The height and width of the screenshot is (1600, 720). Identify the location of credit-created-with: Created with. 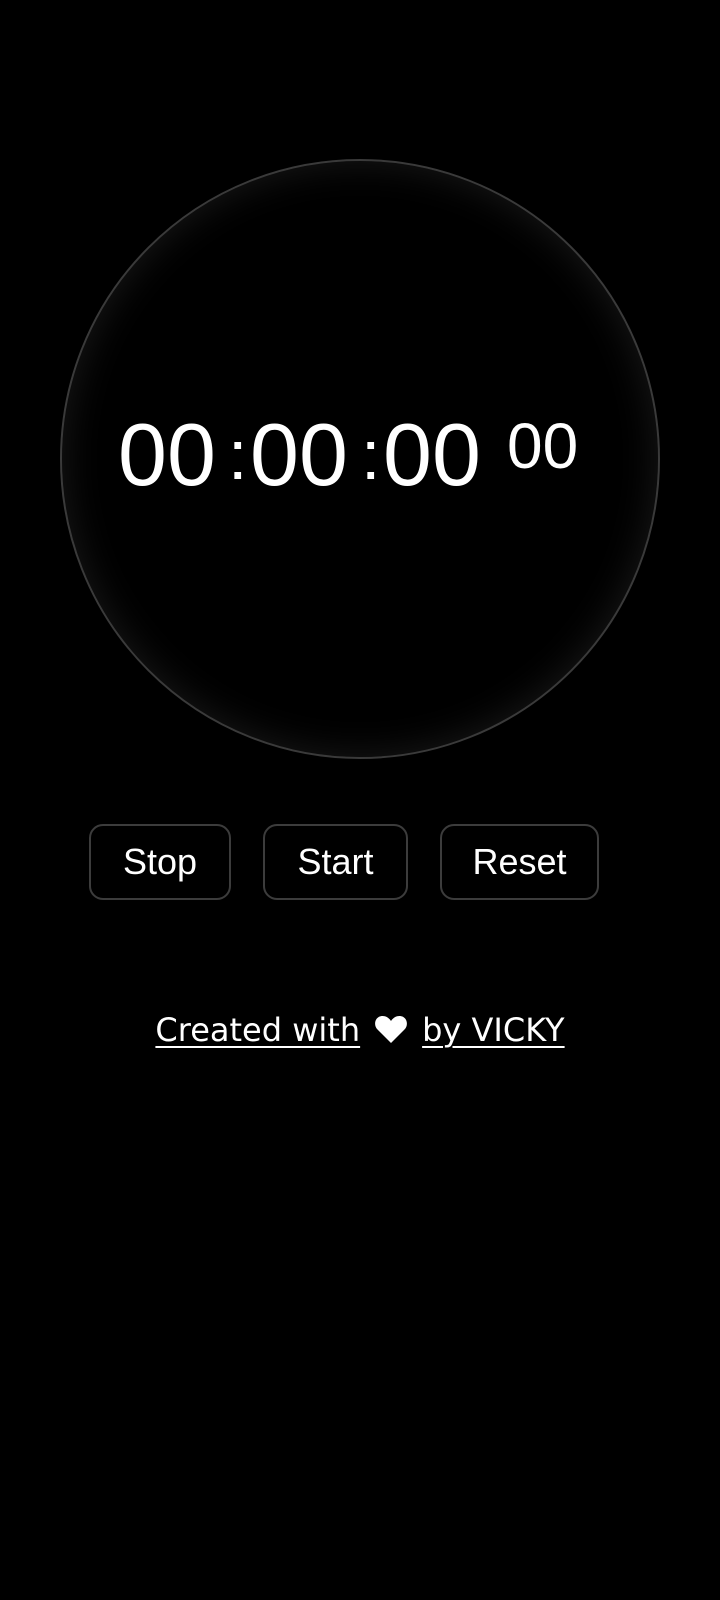
(258, 1030).